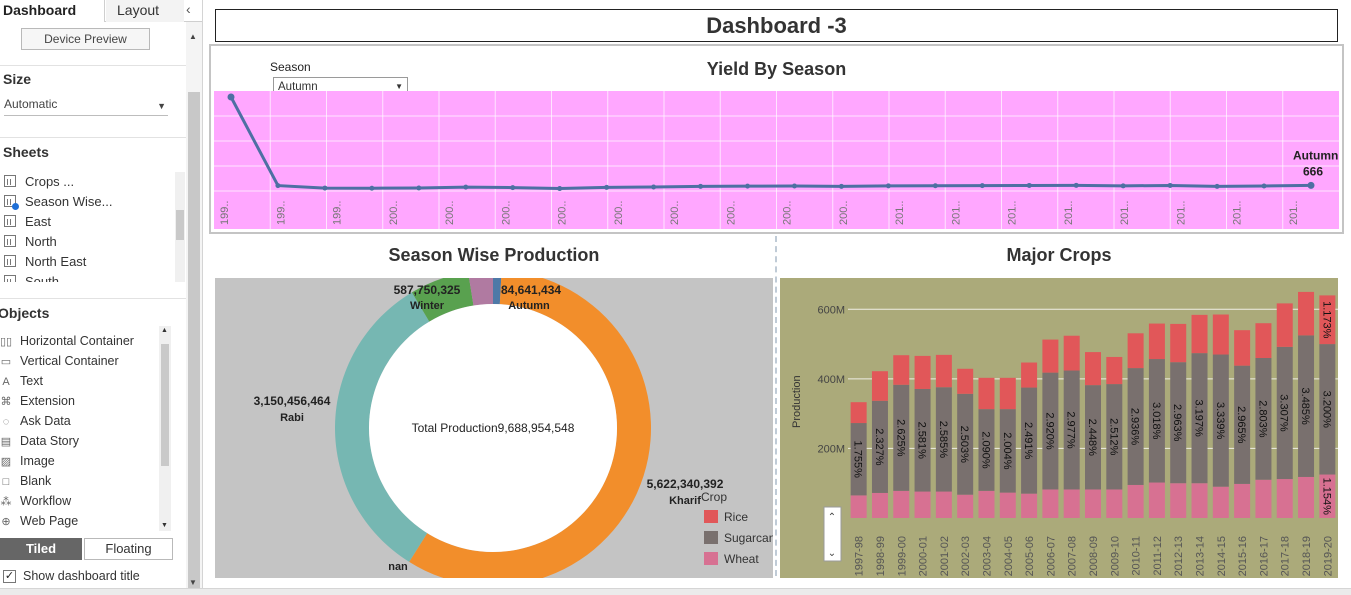 The width and height of the screenshot is (1351, 595). What do you see at coordinates (67, 344) in the screenshot?
I see `object-item: ▯▯ Horizontal Container` at bounding box center [67, 344].